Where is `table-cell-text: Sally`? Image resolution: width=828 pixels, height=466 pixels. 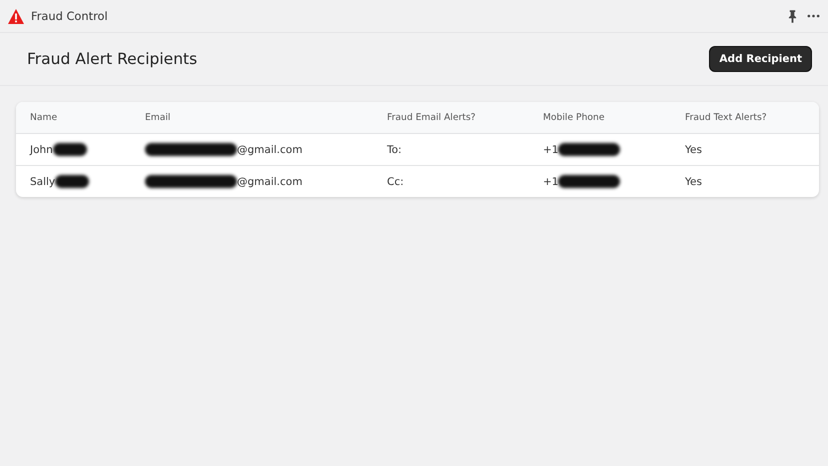
table-cell-text: Sally is located at coordinates (43, 182).